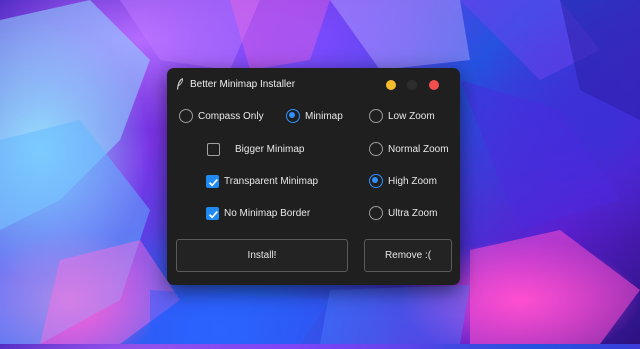 The image size is (640, 349). I want to click on checkbox-bigger-minimap: Bigger Minimap, so click(255, 149).